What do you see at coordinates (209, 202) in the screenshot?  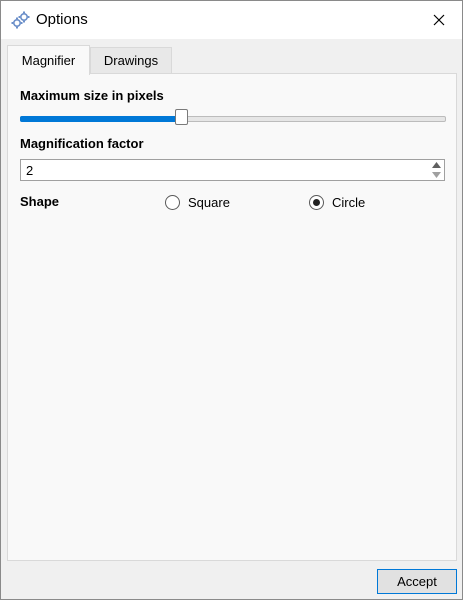 I see `square-radio-label: Square` at bounding box center [209, 202].